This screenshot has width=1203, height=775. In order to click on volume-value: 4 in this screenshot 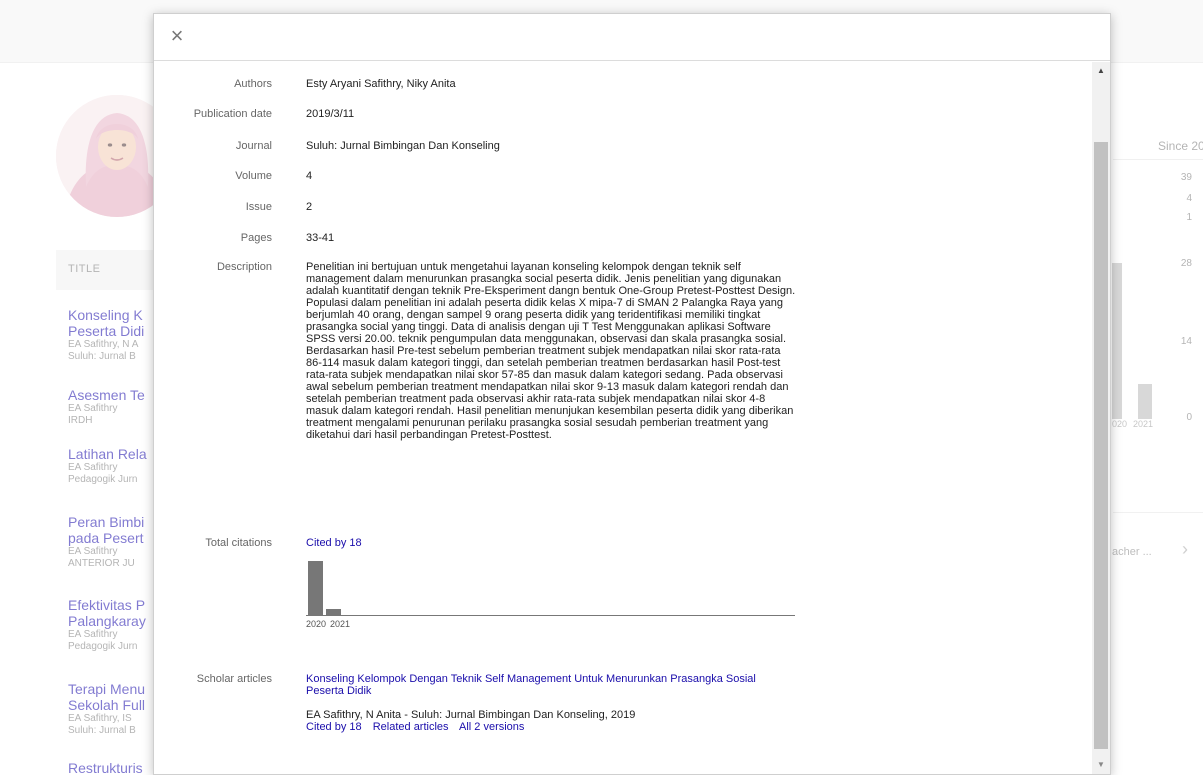, I will do `click(309, 176)`.